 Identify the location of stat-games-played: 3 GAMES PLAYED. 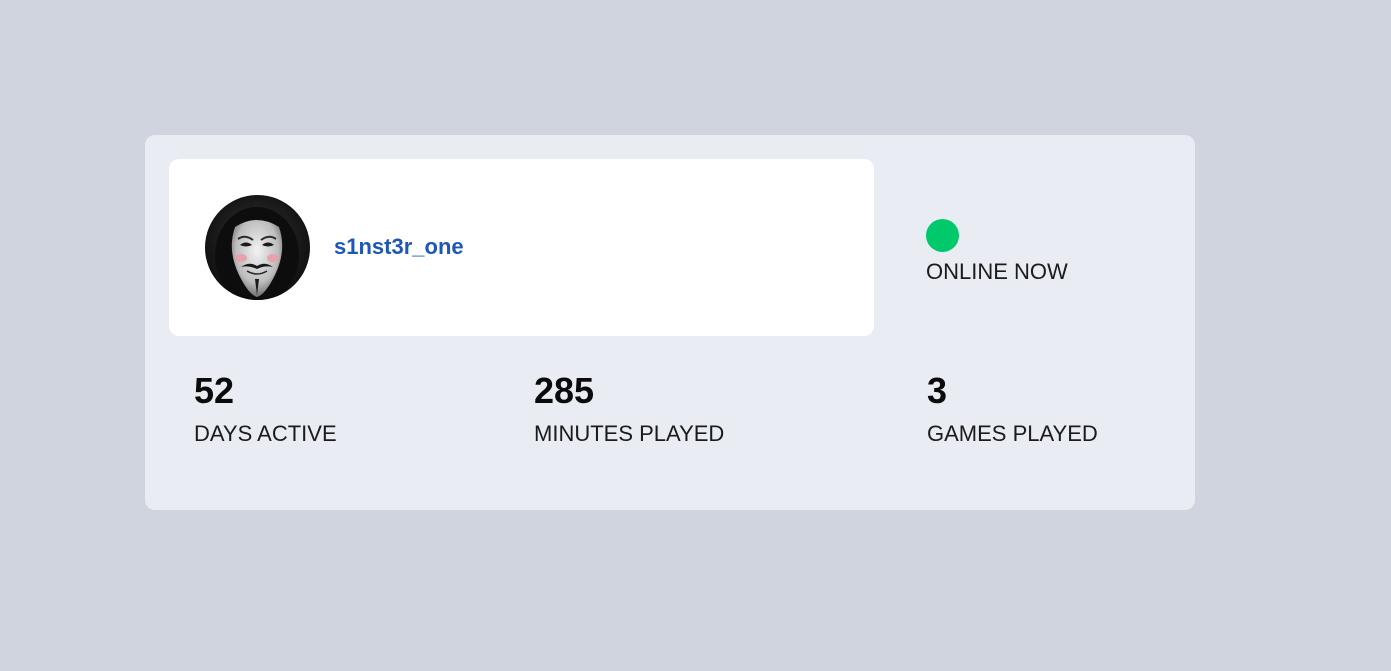
(1012, 410).